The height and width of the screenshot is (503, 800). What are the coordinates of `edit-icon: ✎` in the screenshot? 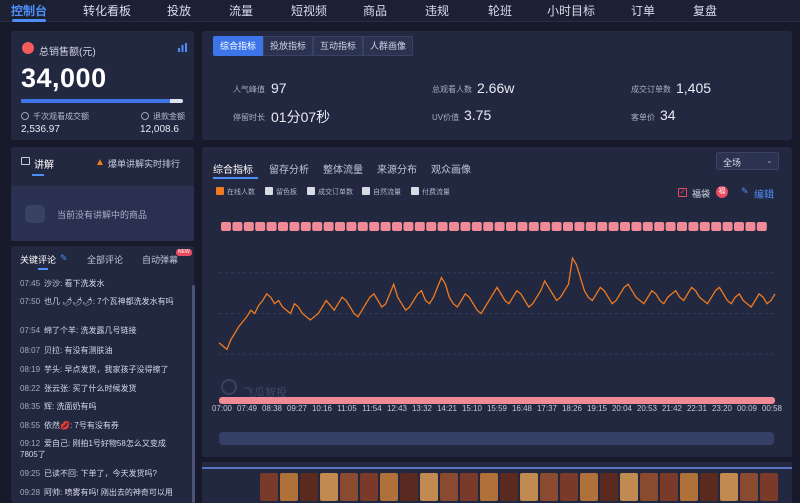 It's located at (745, 191).